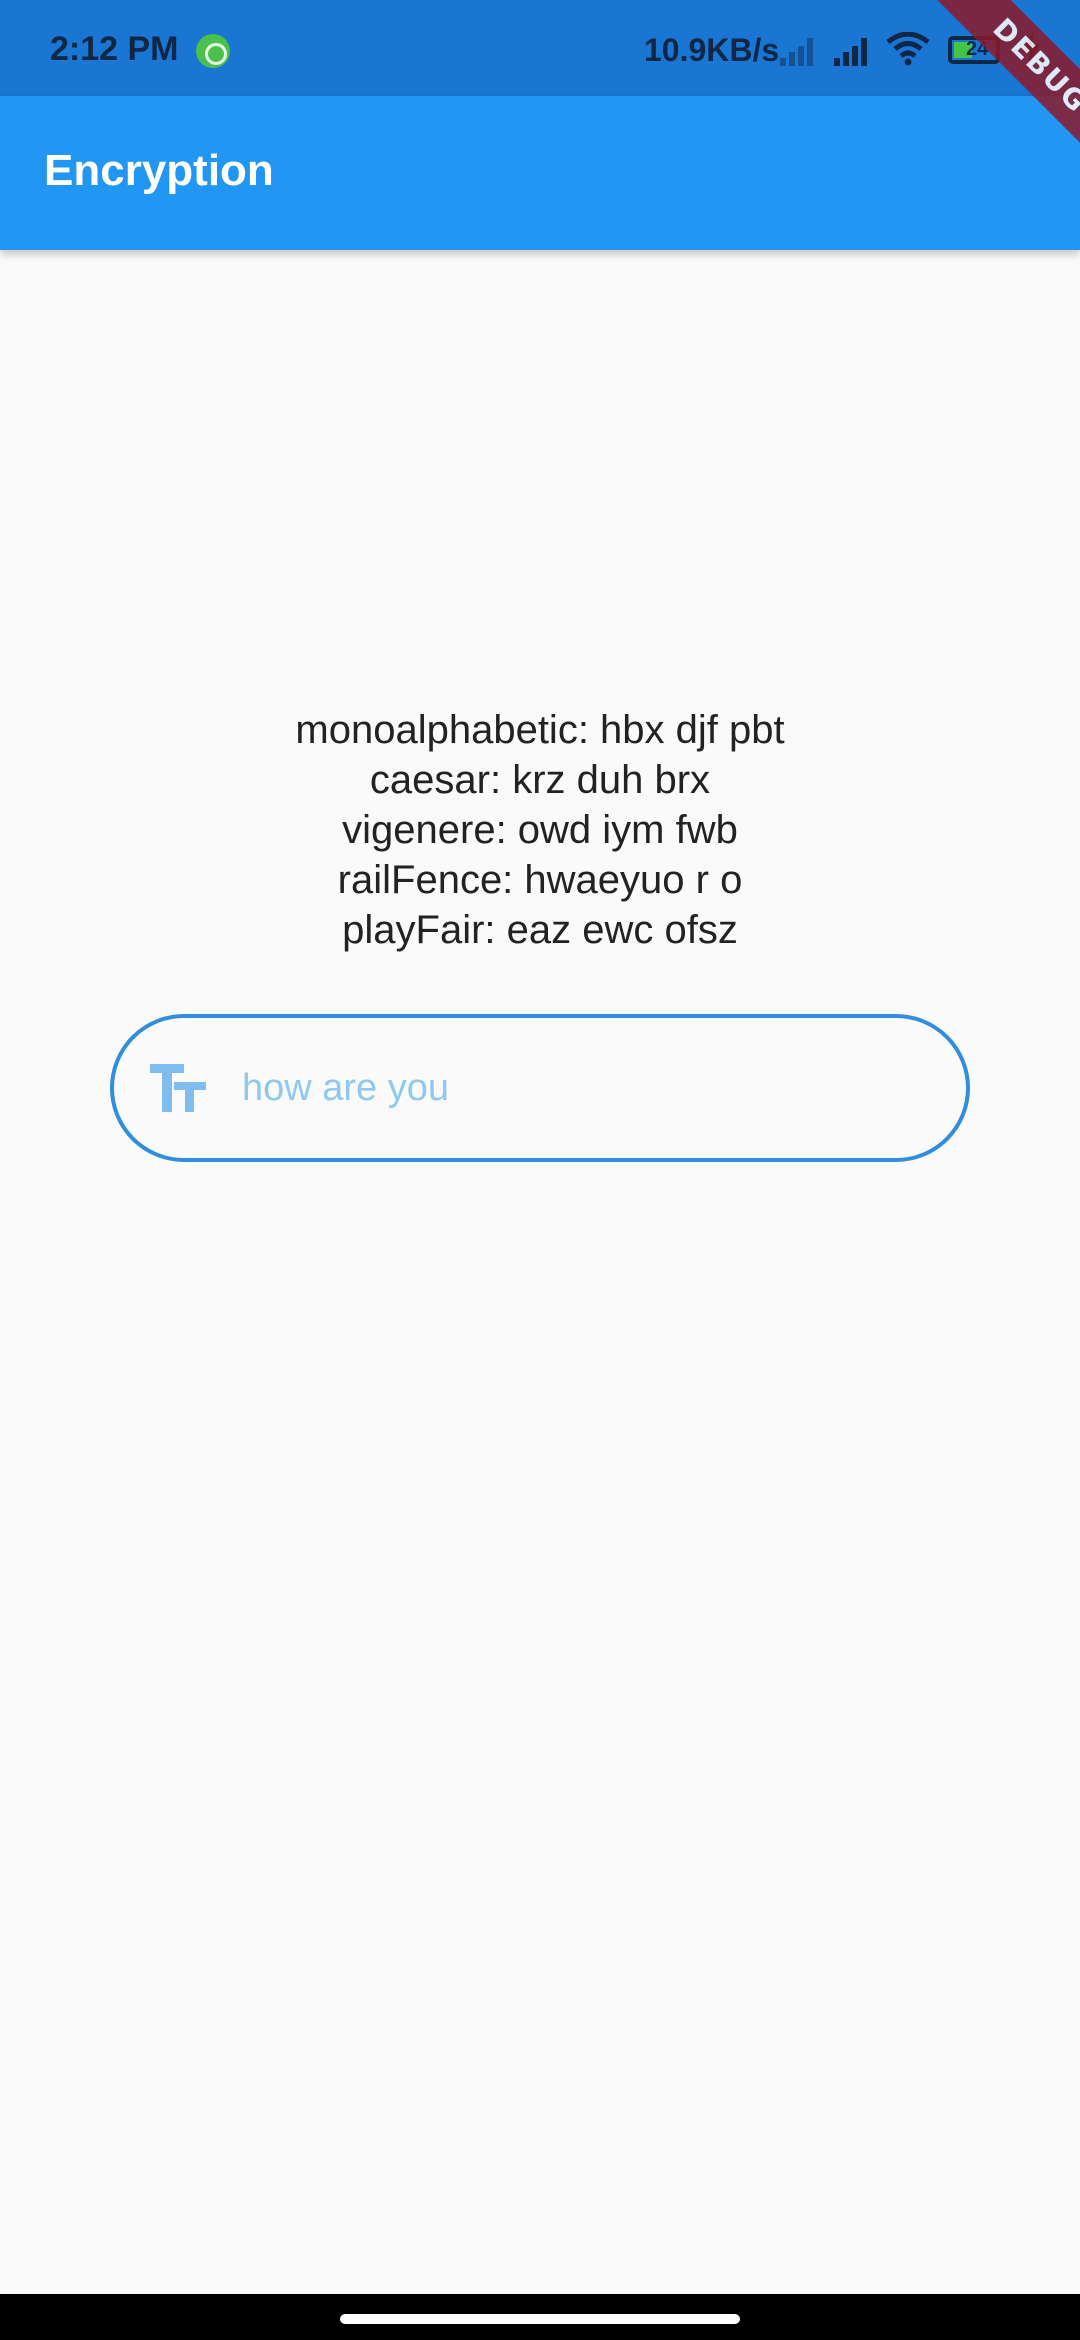 The height and width of the screenshot is (2340, 1080). I want to click on page-title: Encryption, so click(159, 170).